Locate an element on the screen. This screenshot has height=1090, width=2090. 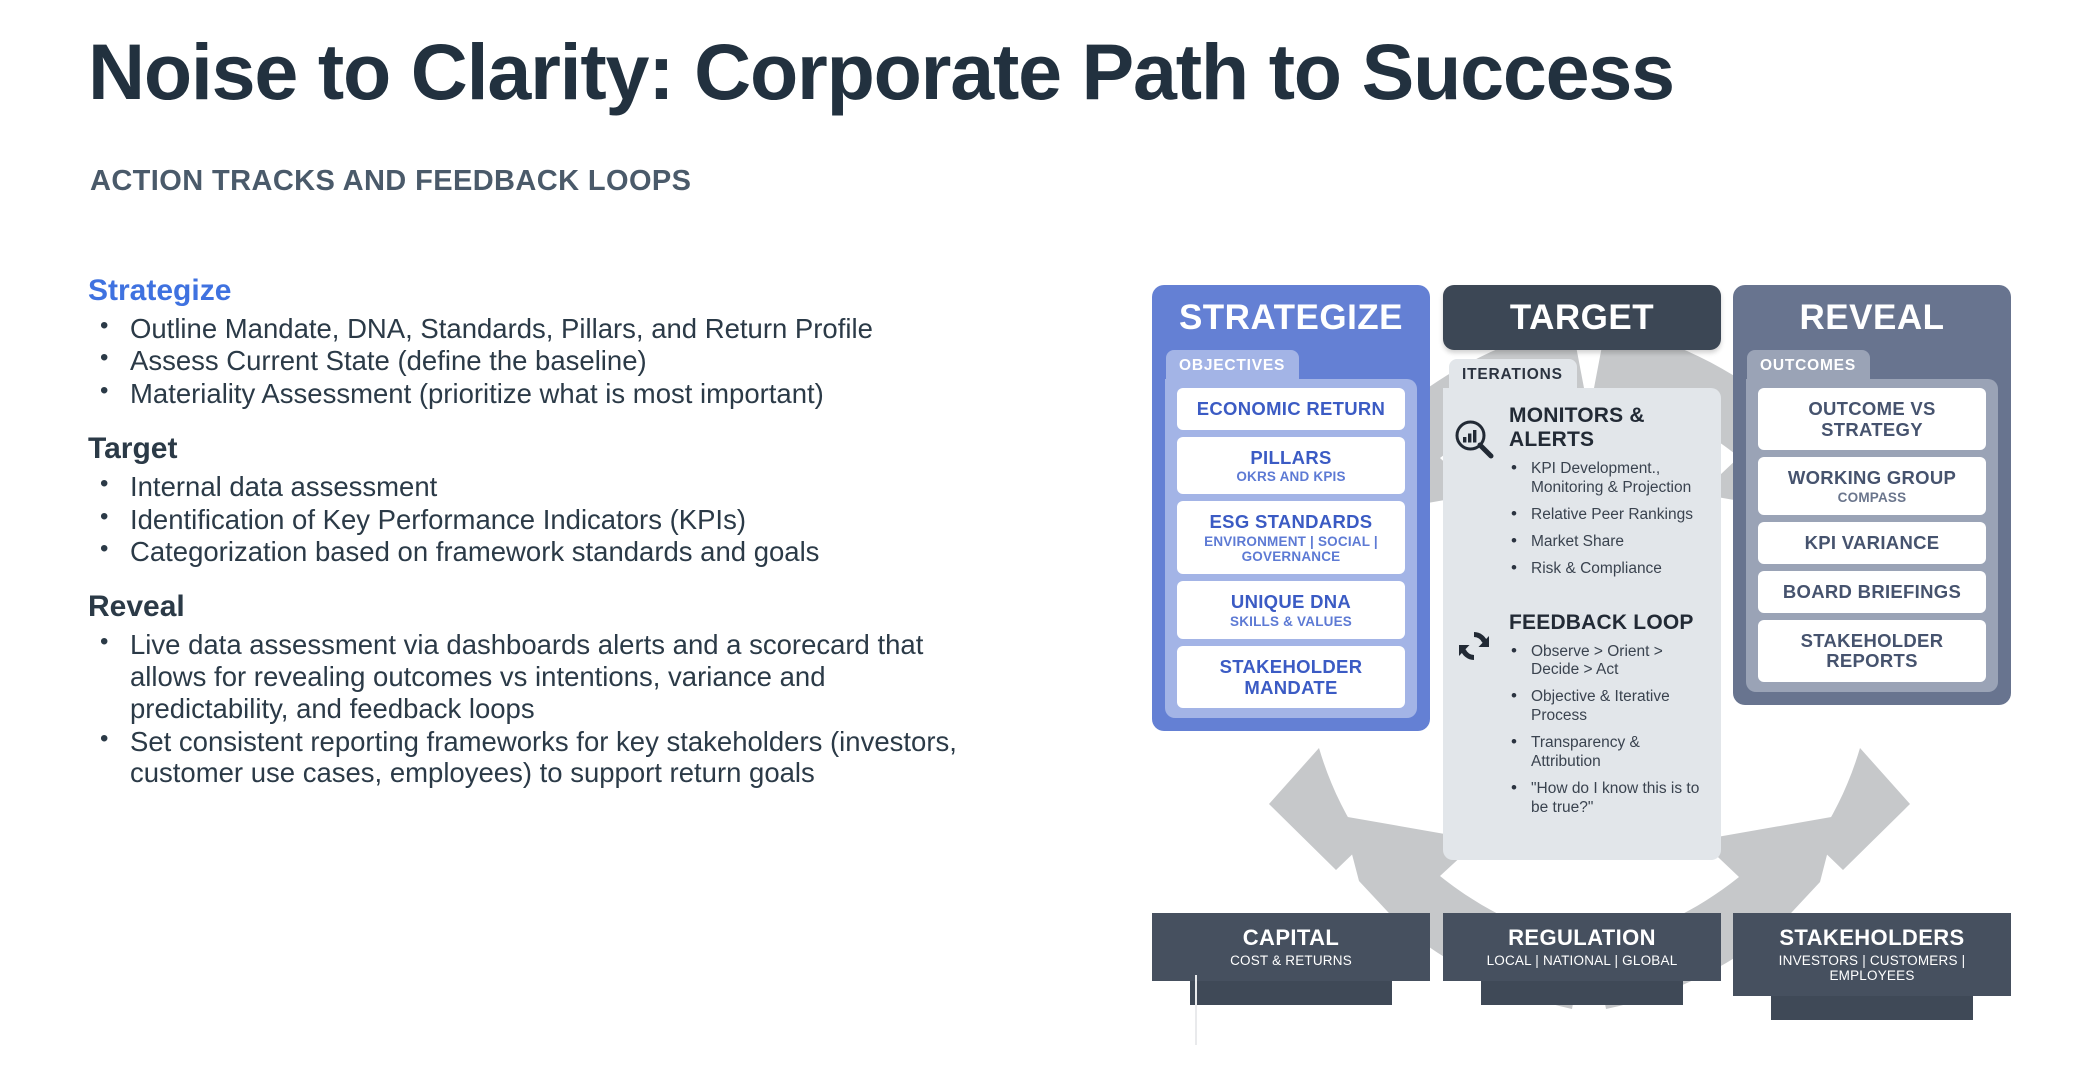
chip-title: BOARD BRIEFINGS is located at coordinates (1872, 591).